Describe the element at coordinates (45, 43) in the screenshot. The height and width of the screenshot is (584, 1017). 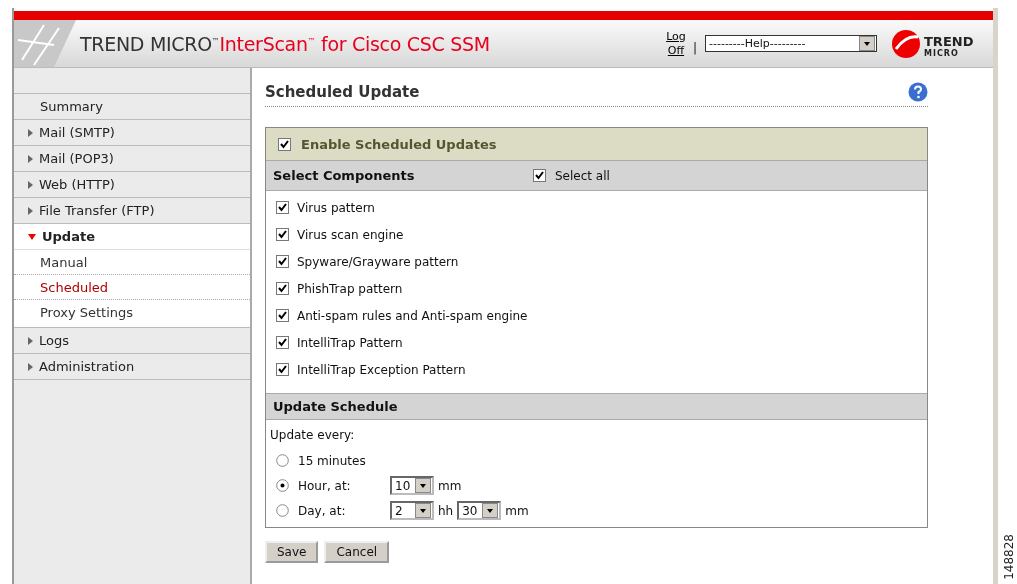
I see `header-graphic` at that location.